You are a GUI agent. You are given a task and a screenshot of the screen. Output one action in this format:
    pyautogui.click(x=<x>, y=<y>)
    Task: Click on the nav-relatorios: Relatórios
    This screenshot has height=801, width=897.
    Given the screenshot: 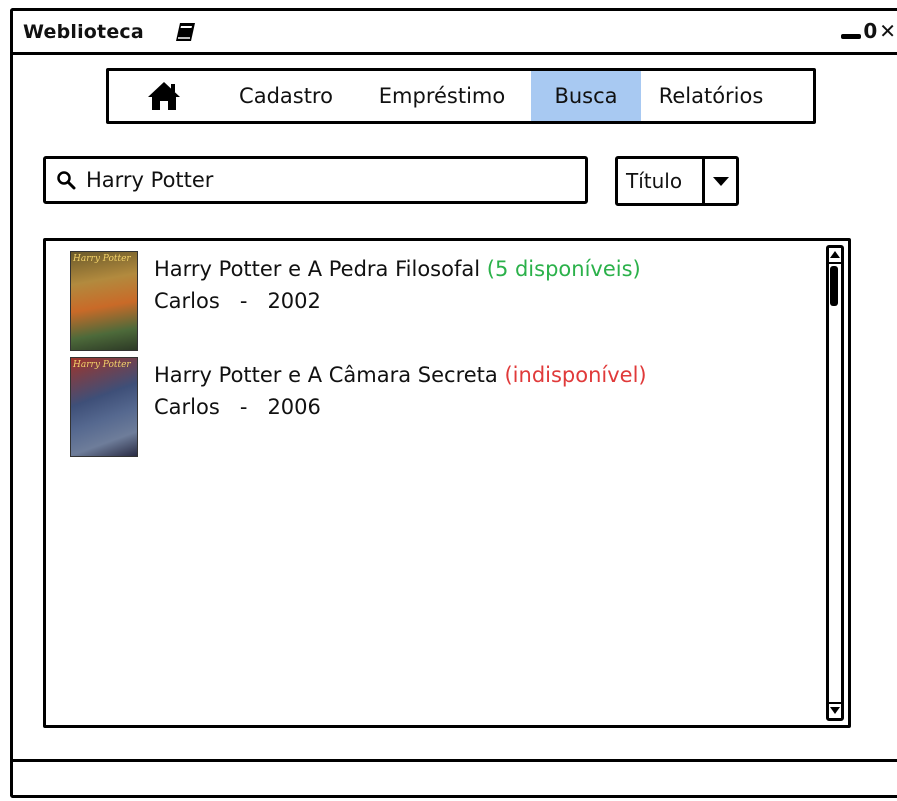 What is the action you would take?
    pyautogui.click(x=711, y=96)
    